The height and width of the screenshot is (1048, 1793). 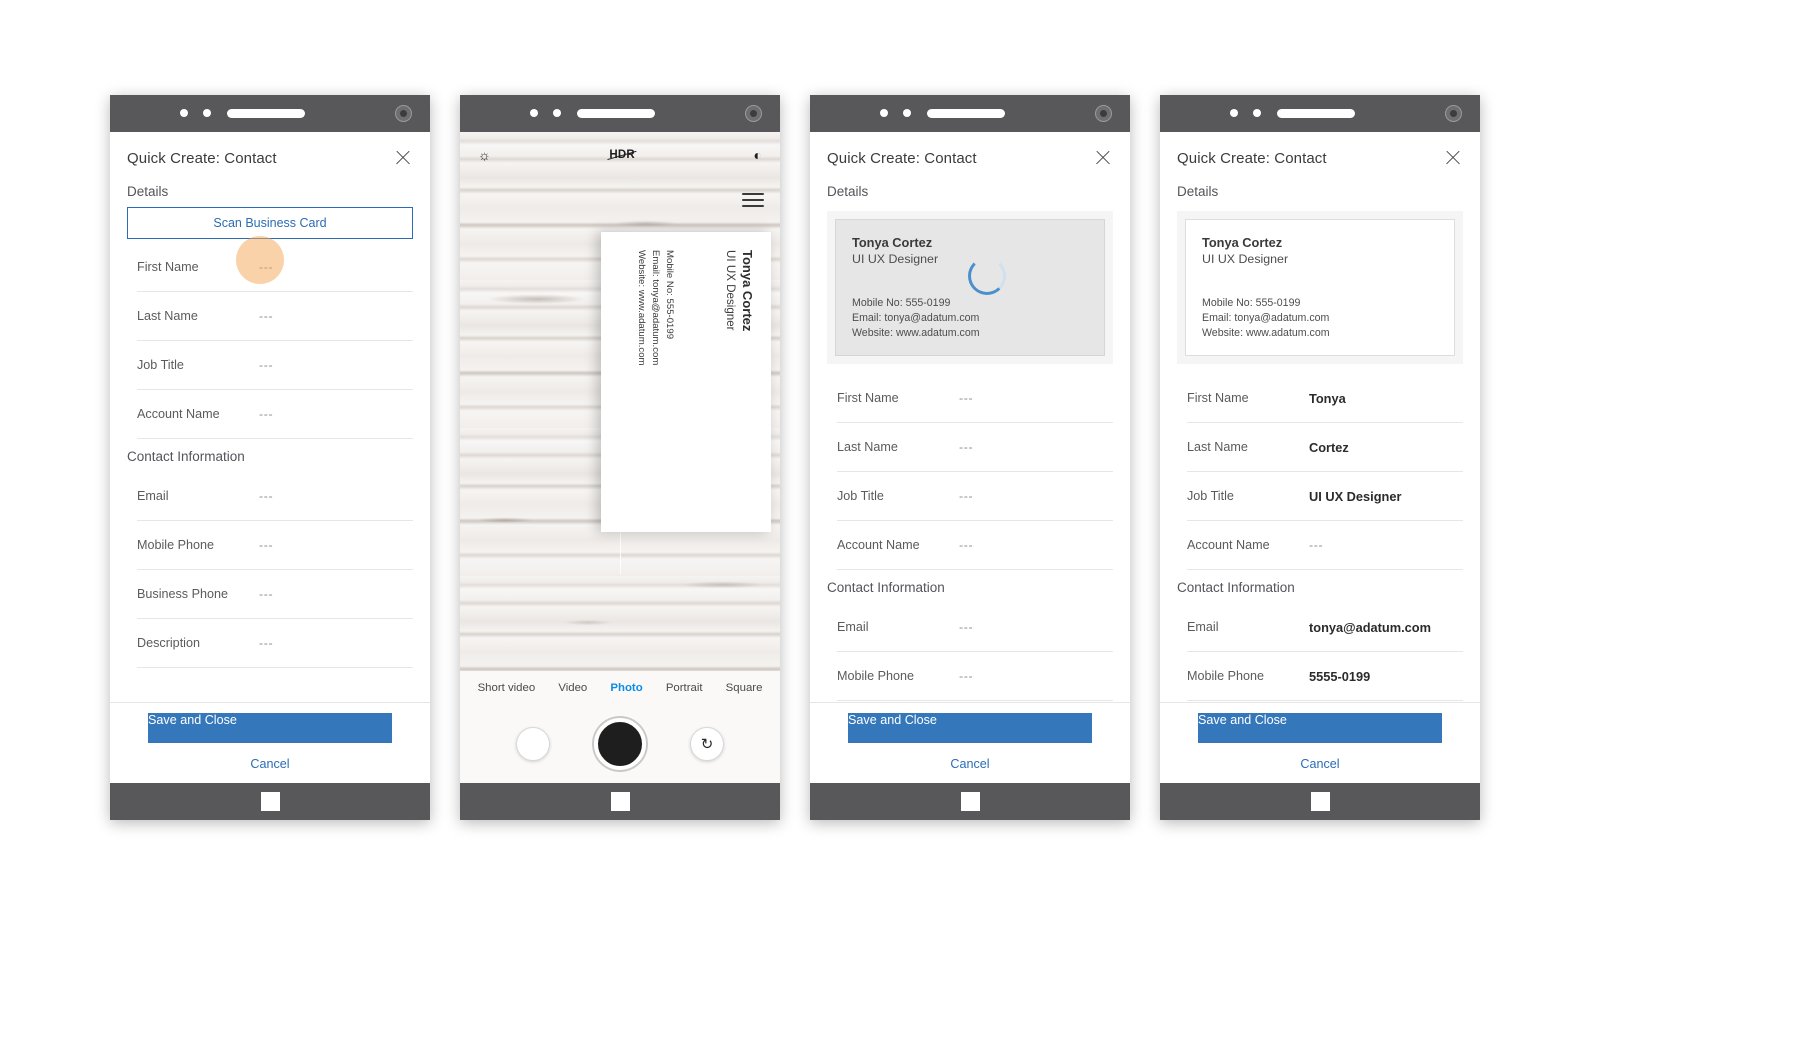 What do you see at coordinates (758, 155) in the screenshot?
I see `color-filter-icon: ◐` at bounding box center [758, 155].